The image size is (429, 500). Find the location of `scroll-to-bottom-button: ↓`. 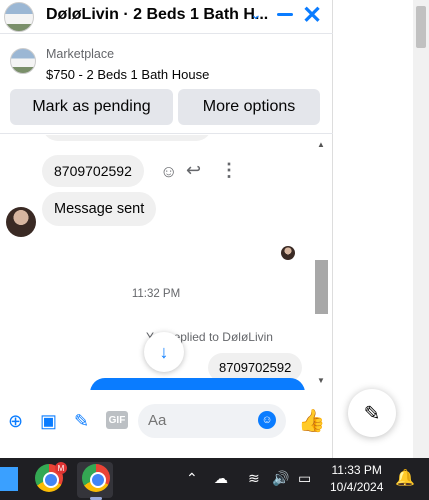

scroll-to-bottom-button: ↓ is located at coordinates (164, 352).